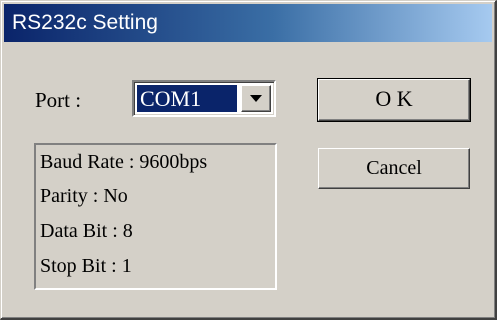 The image size is (497, 320). I want to click on chevron-down-icon, so click(256, 98).